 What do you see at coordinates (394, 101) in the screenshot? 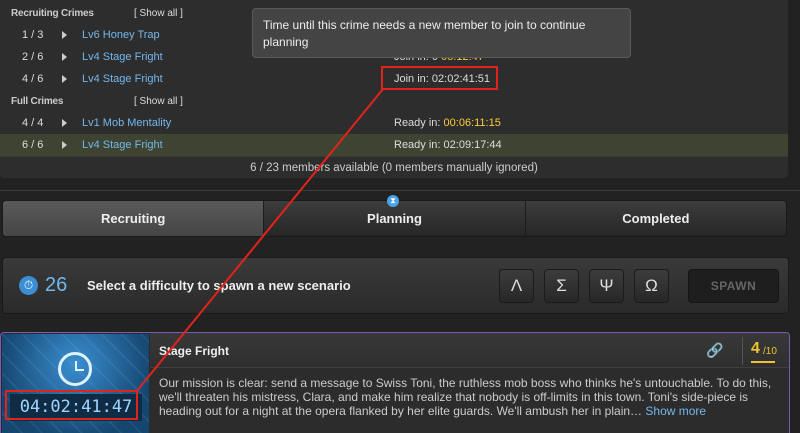
I see `full-section-header: Full Crimes [ Show all ]` at bounding box center [394, 101].